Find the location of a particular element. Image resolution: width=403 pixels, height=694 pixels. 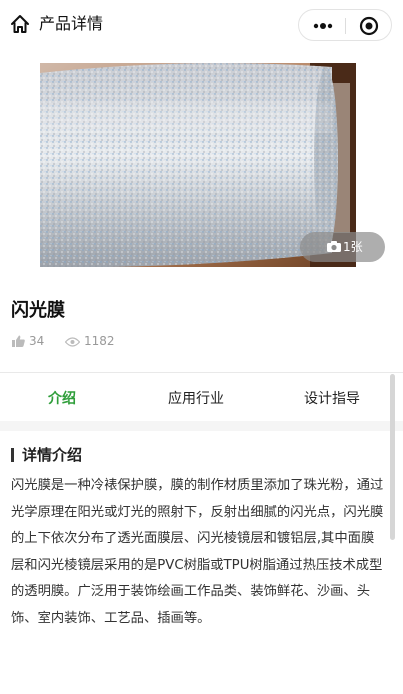

top-nav-bar: 产品详情 is located at coordinates (201, 25).